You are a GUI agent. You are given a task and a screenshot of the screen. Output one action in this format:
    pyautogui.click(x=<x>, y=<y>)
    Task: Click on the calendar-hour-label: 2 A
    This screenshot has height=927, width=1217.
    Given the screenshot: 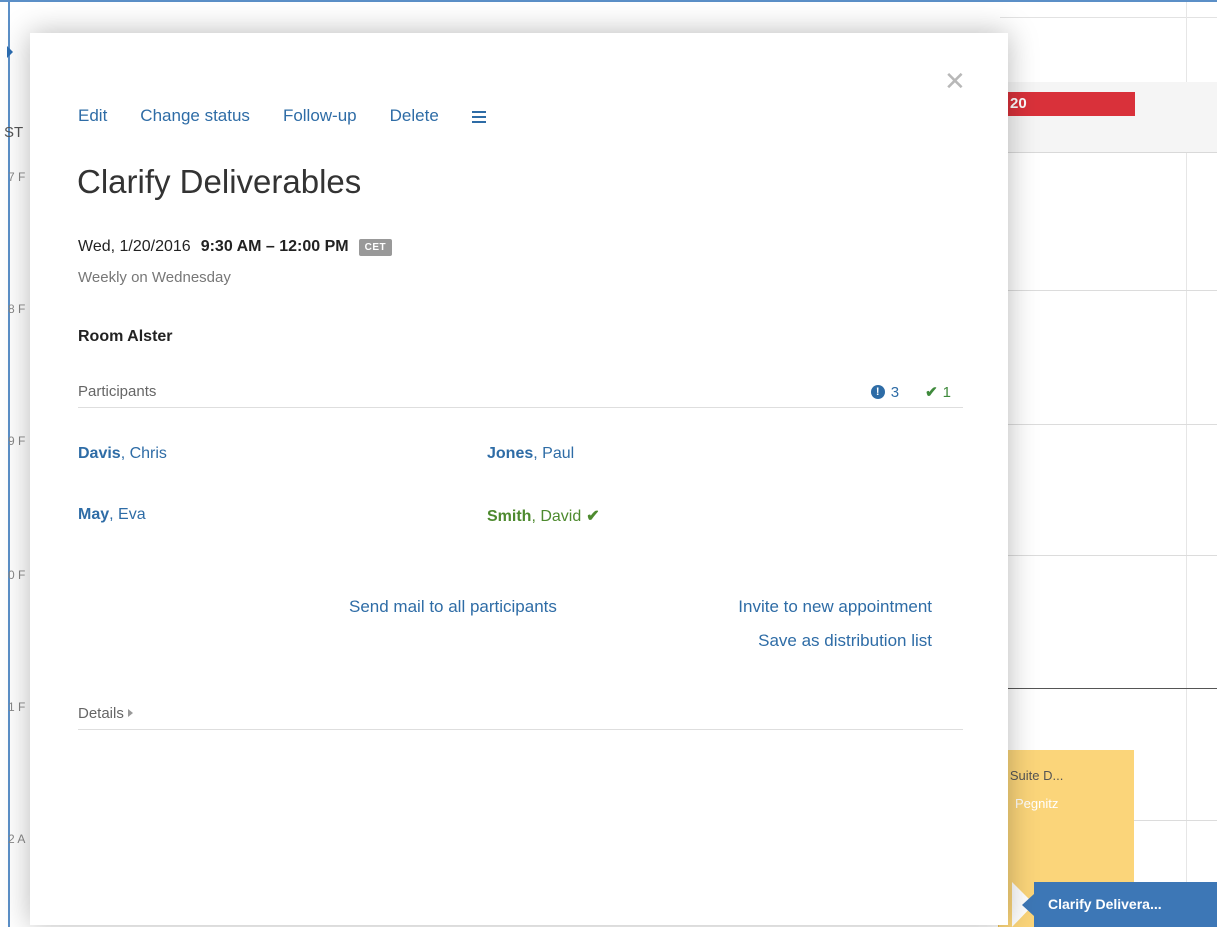 What is the action you would take?
    pyautogui.click(x=17, y=839)
    